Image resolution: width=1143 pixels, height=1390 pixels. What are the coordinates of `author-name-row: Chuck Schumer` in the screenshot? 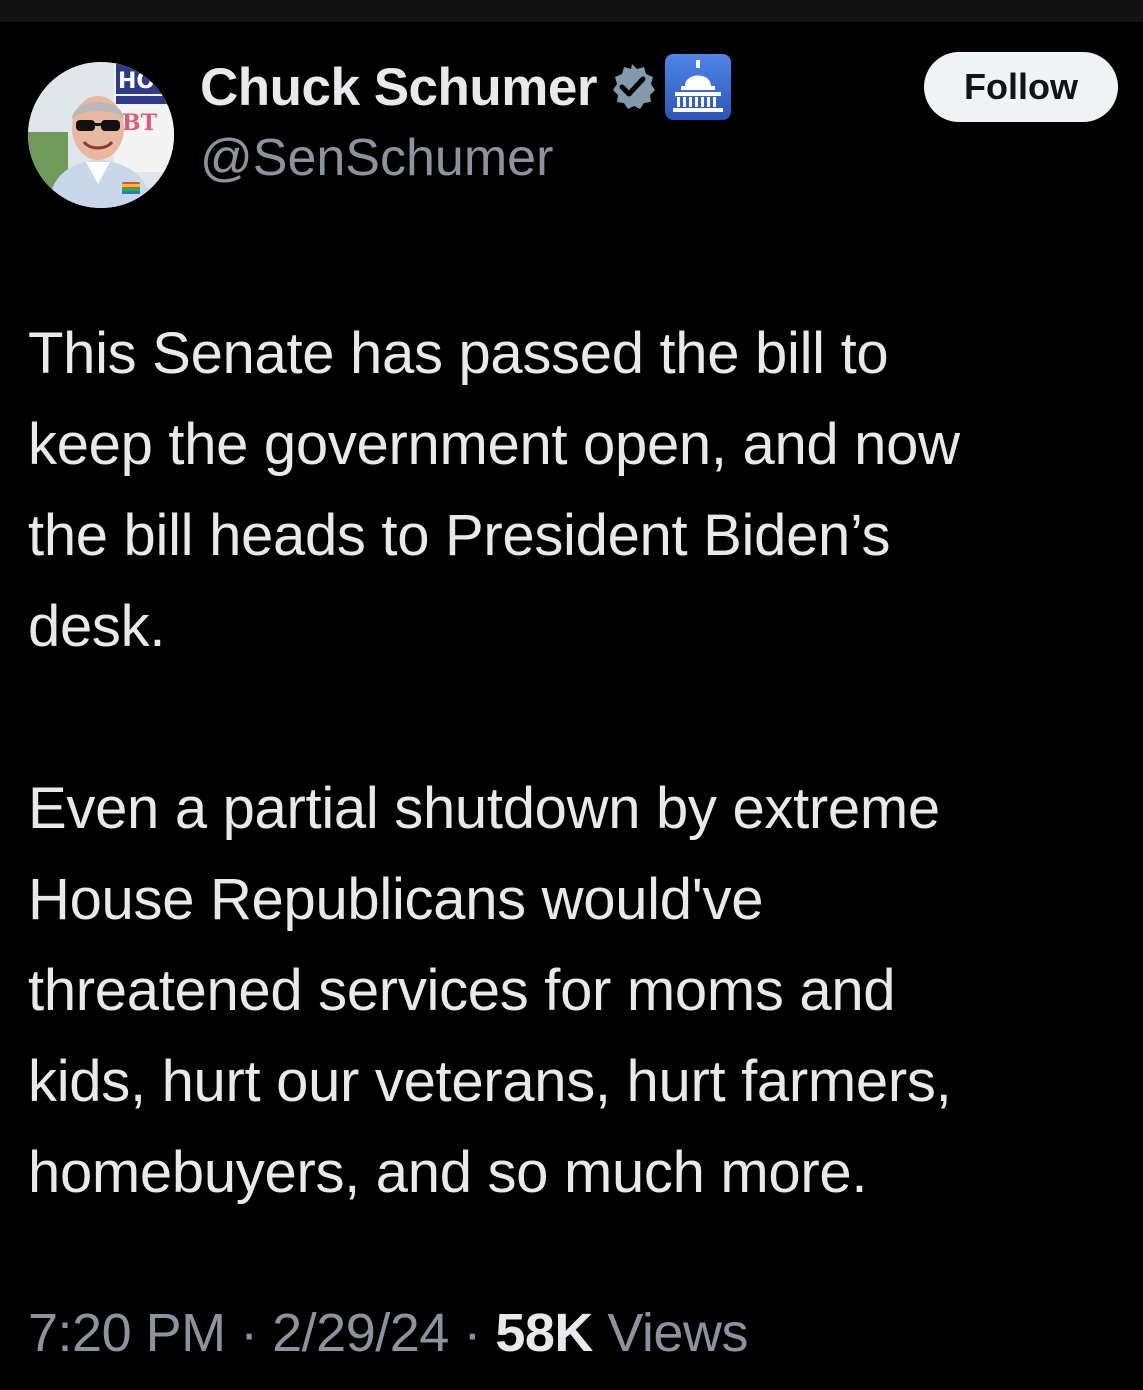 It's located at (466, 87).